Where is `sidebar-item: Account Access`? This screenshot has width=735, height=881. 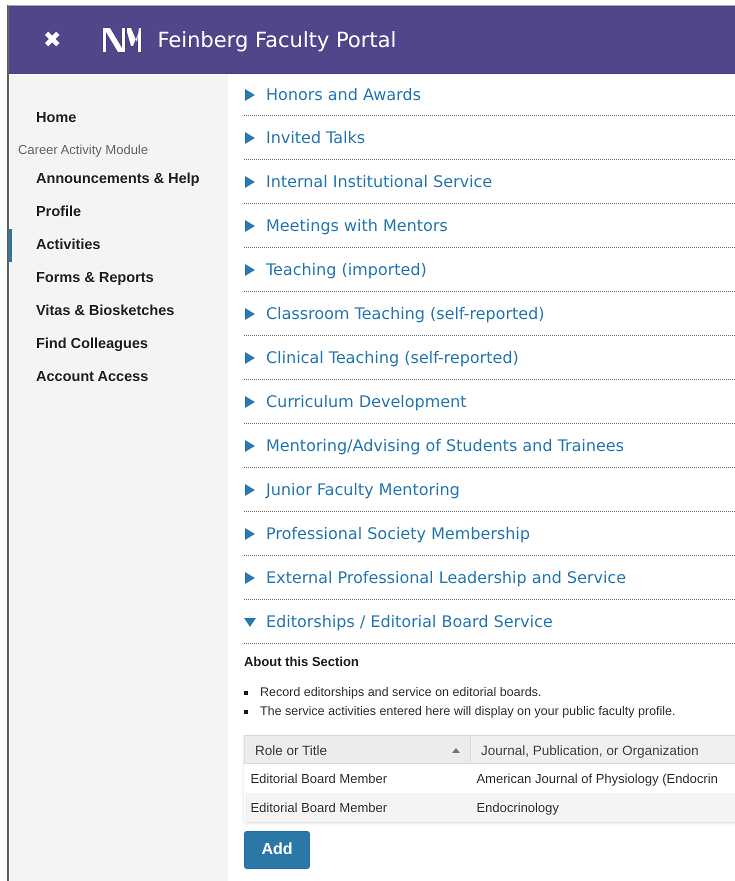
sidebar-item: Account Access is located at coordinates (118, 377).